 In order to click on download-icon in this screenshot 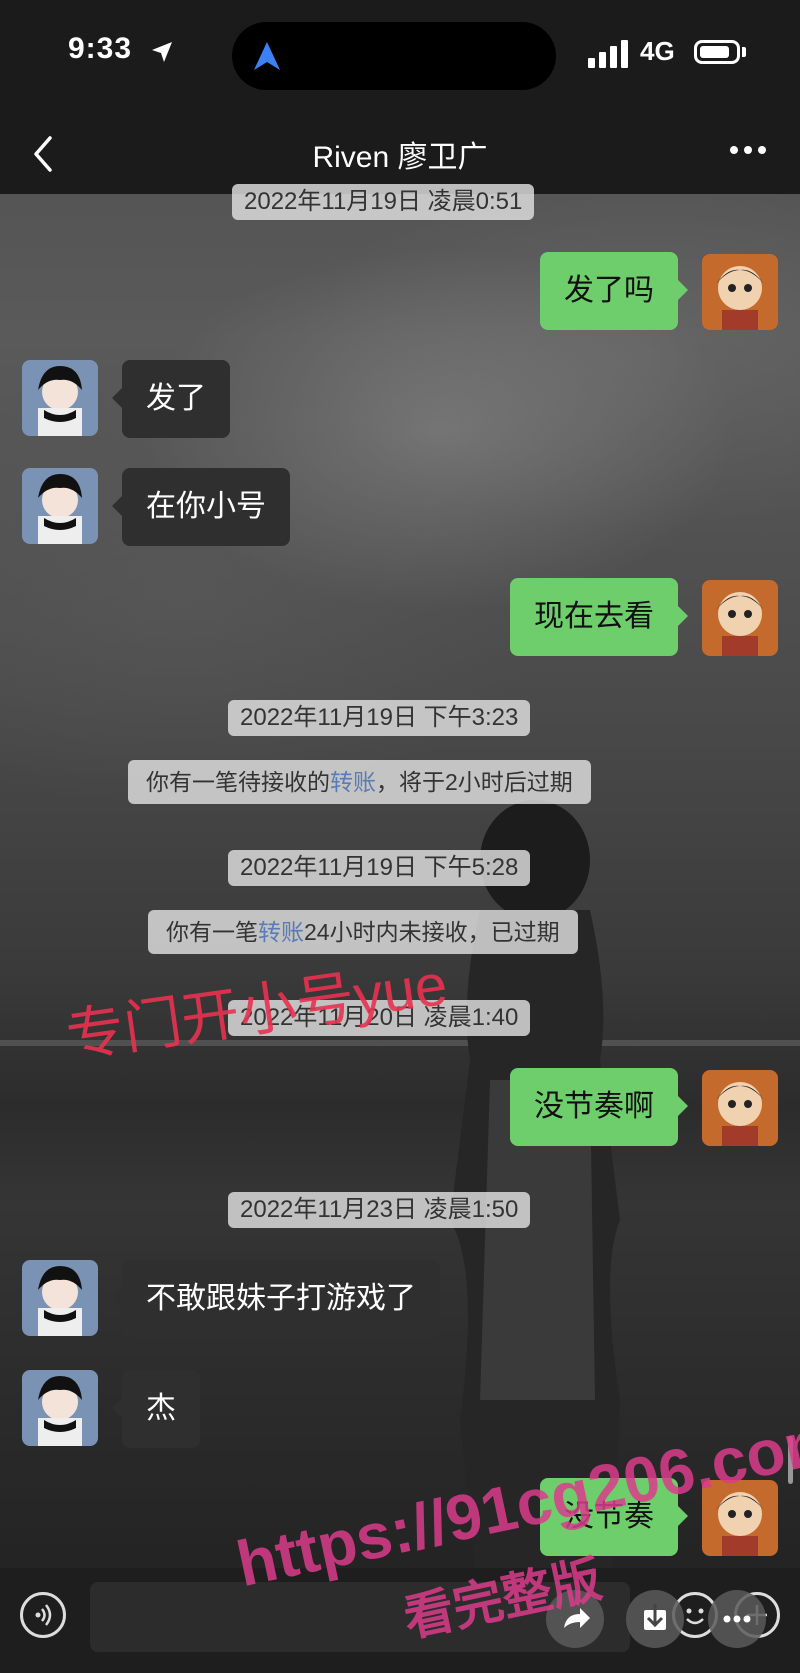, I will do `click(655, 1619)`.